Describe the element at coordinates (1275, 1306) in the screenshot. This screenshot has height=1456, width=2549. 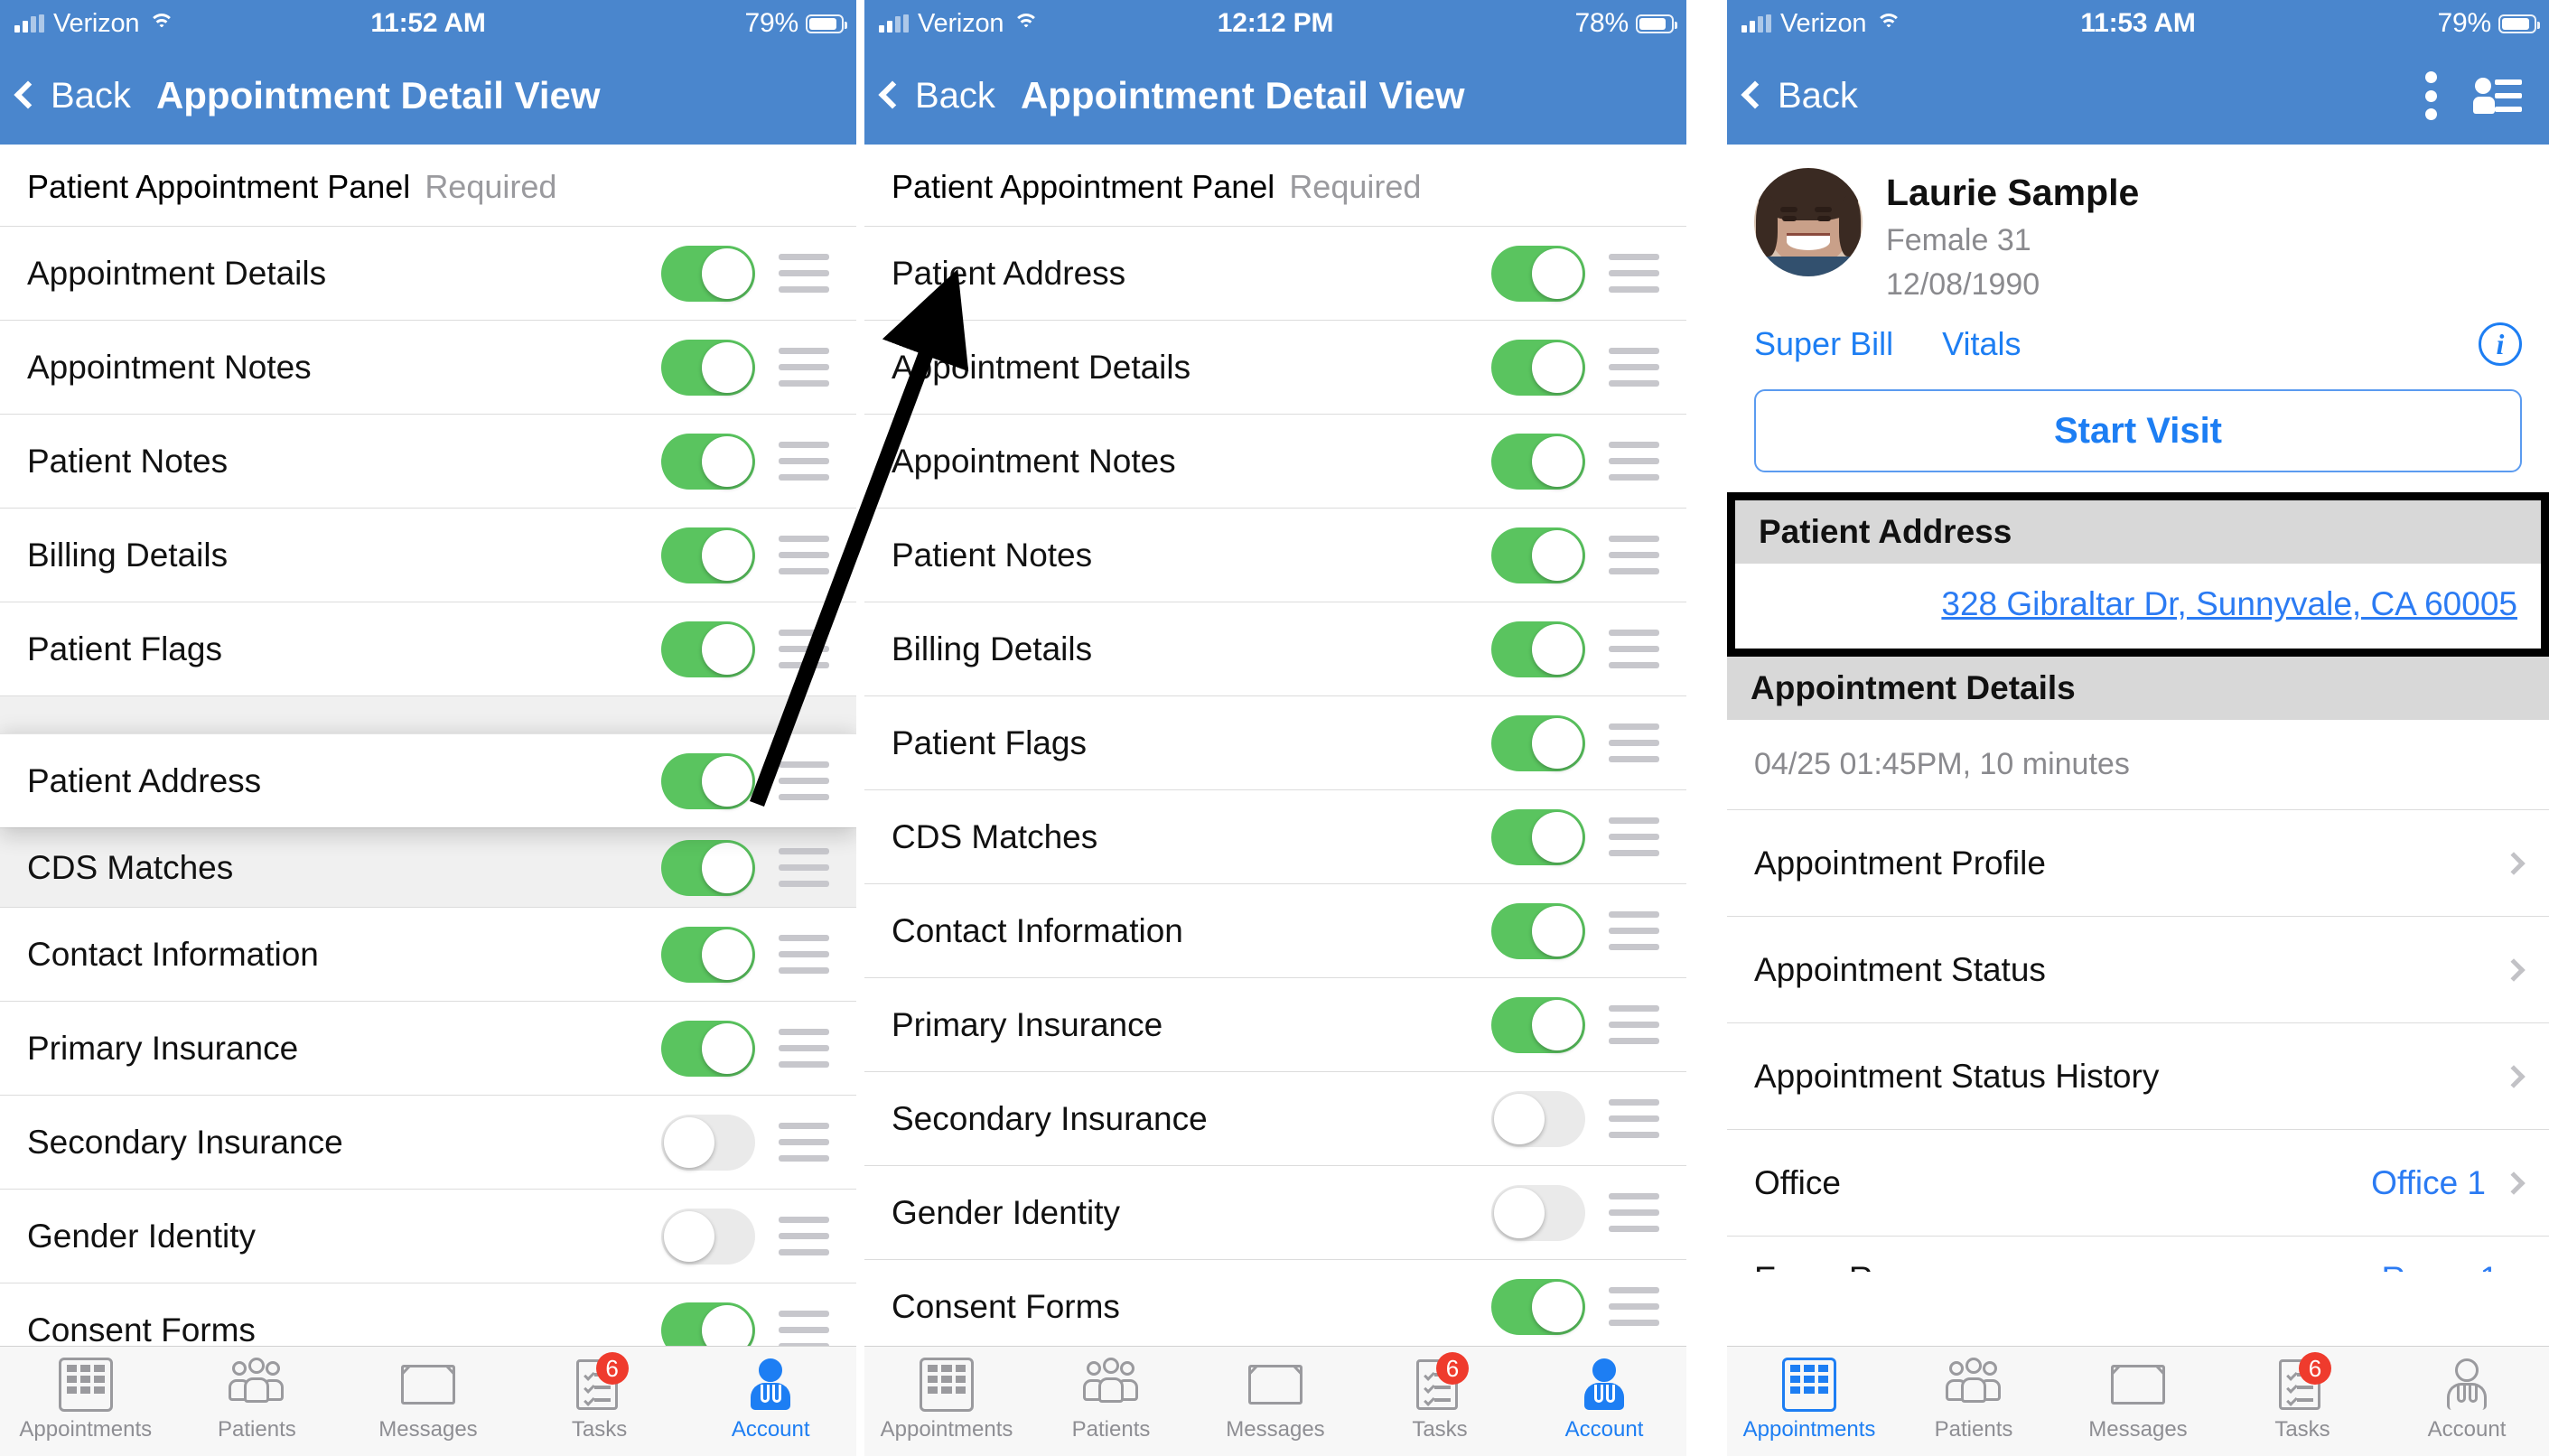
I see `settings-row: Consent Forms` at that location.